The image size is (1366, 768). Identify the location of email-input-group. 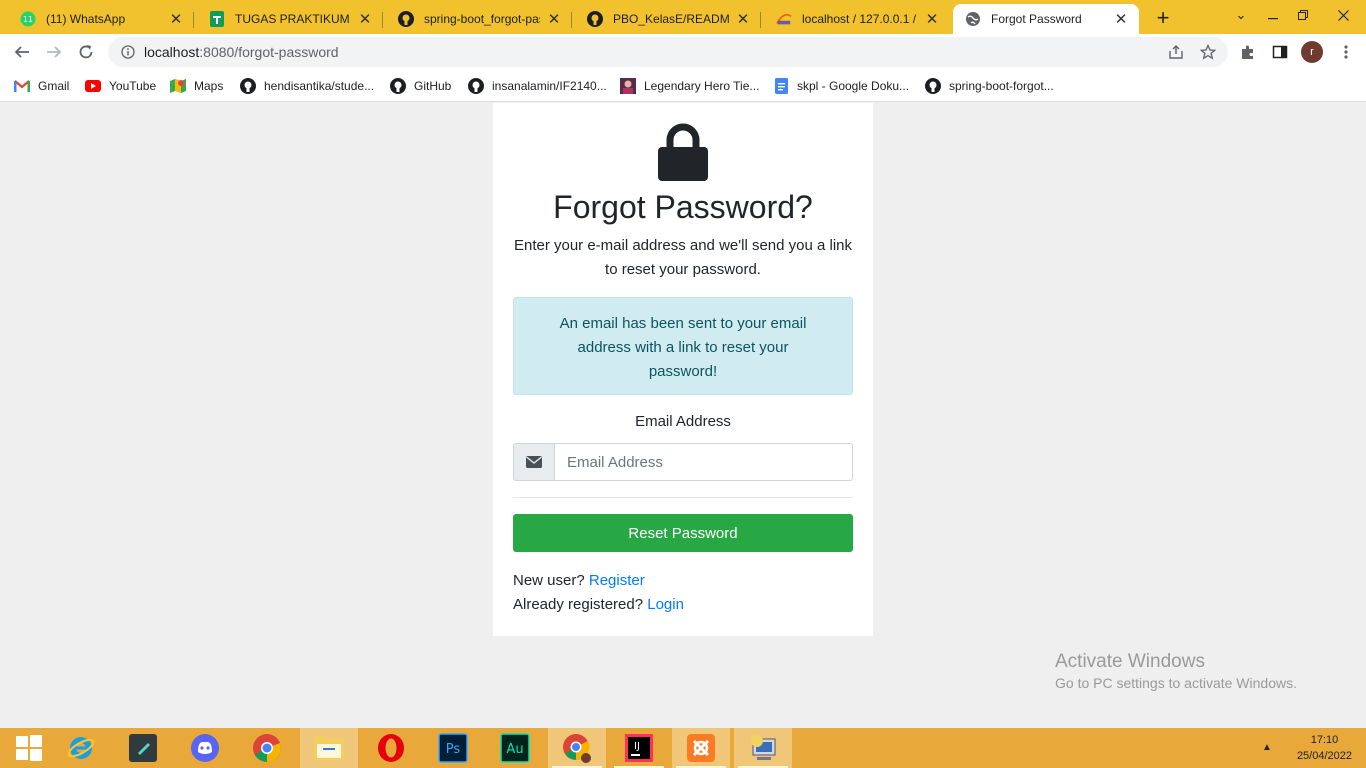
(683, 462).